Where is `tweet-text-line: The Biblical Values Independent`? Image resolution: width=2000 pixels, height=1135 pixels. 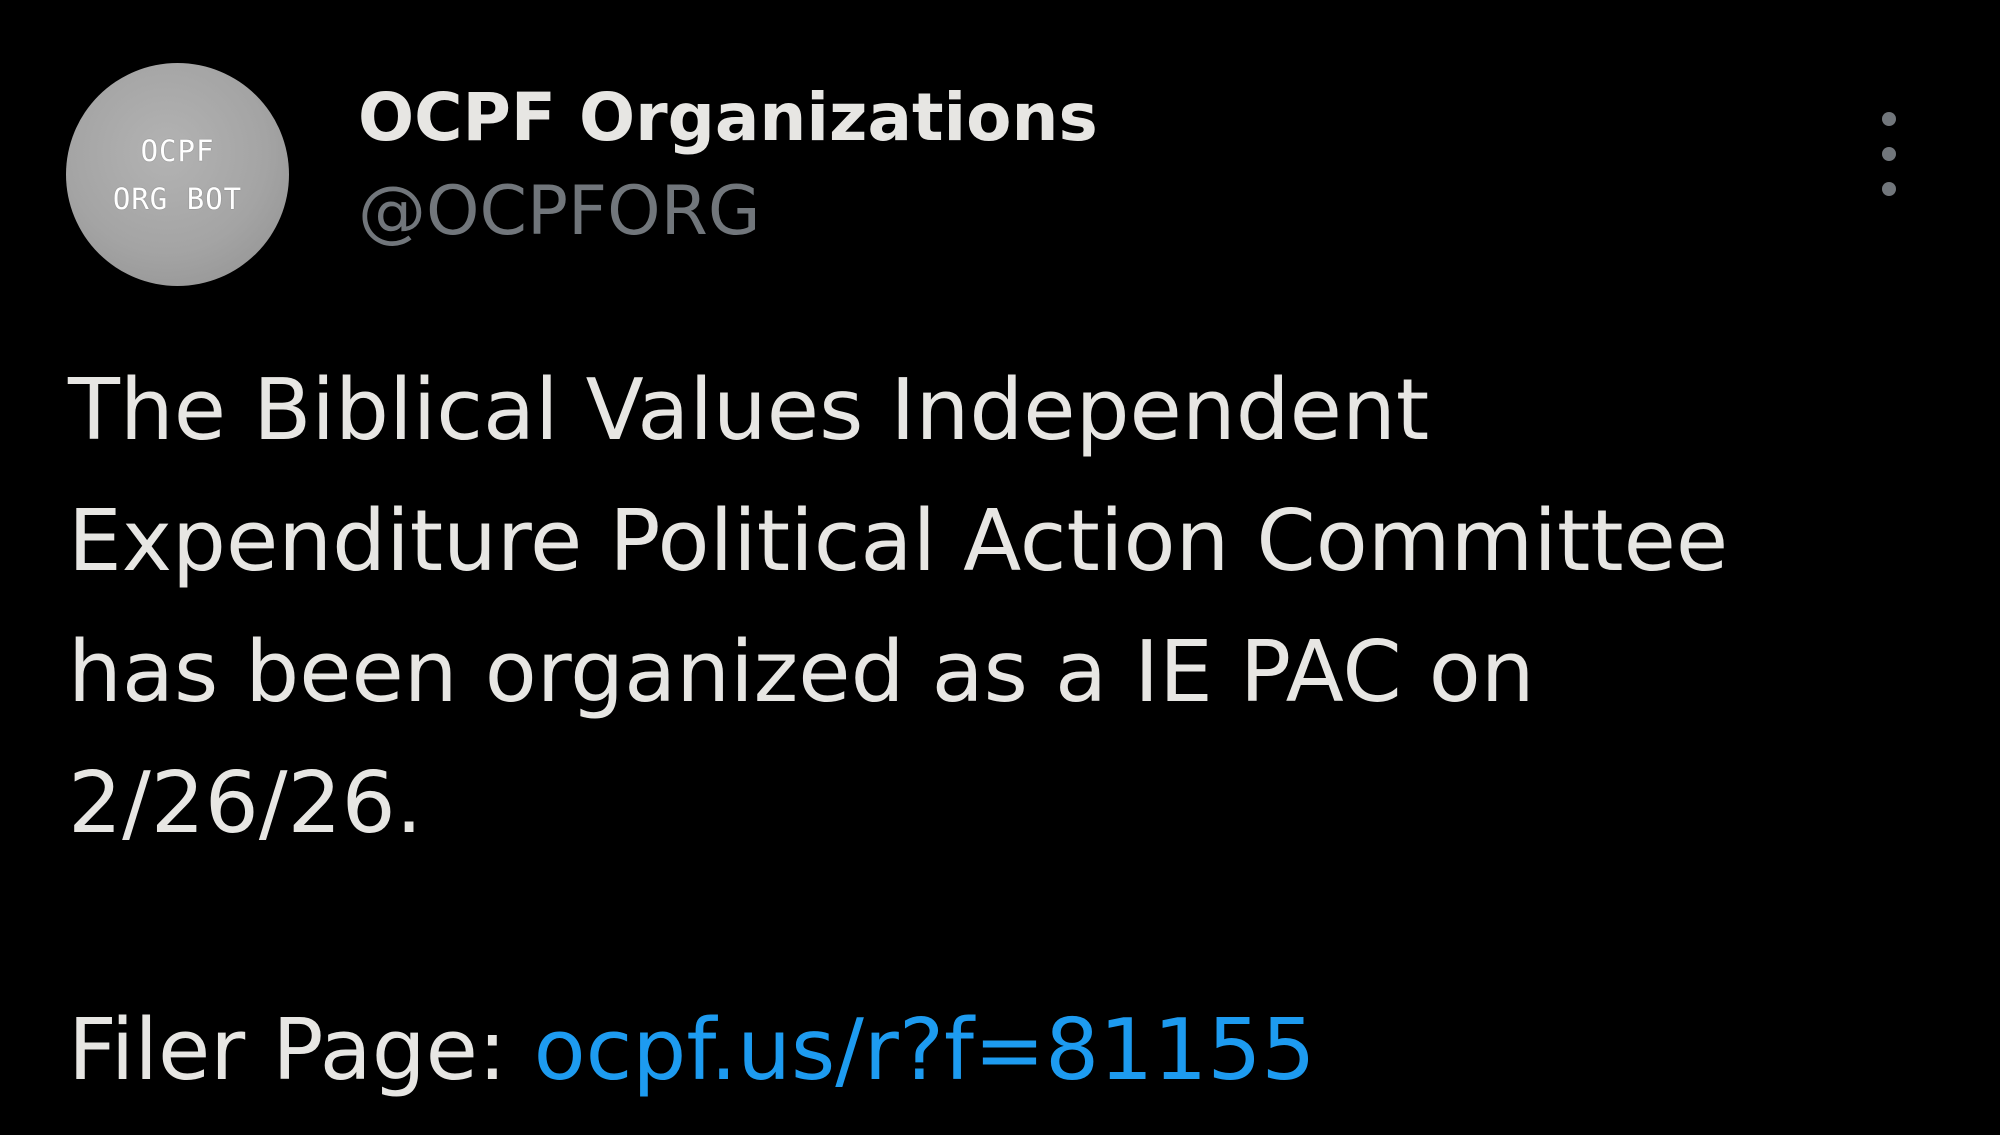 tweet-text-line: The Biblical Values Independent is located at coordinates (749, 410).